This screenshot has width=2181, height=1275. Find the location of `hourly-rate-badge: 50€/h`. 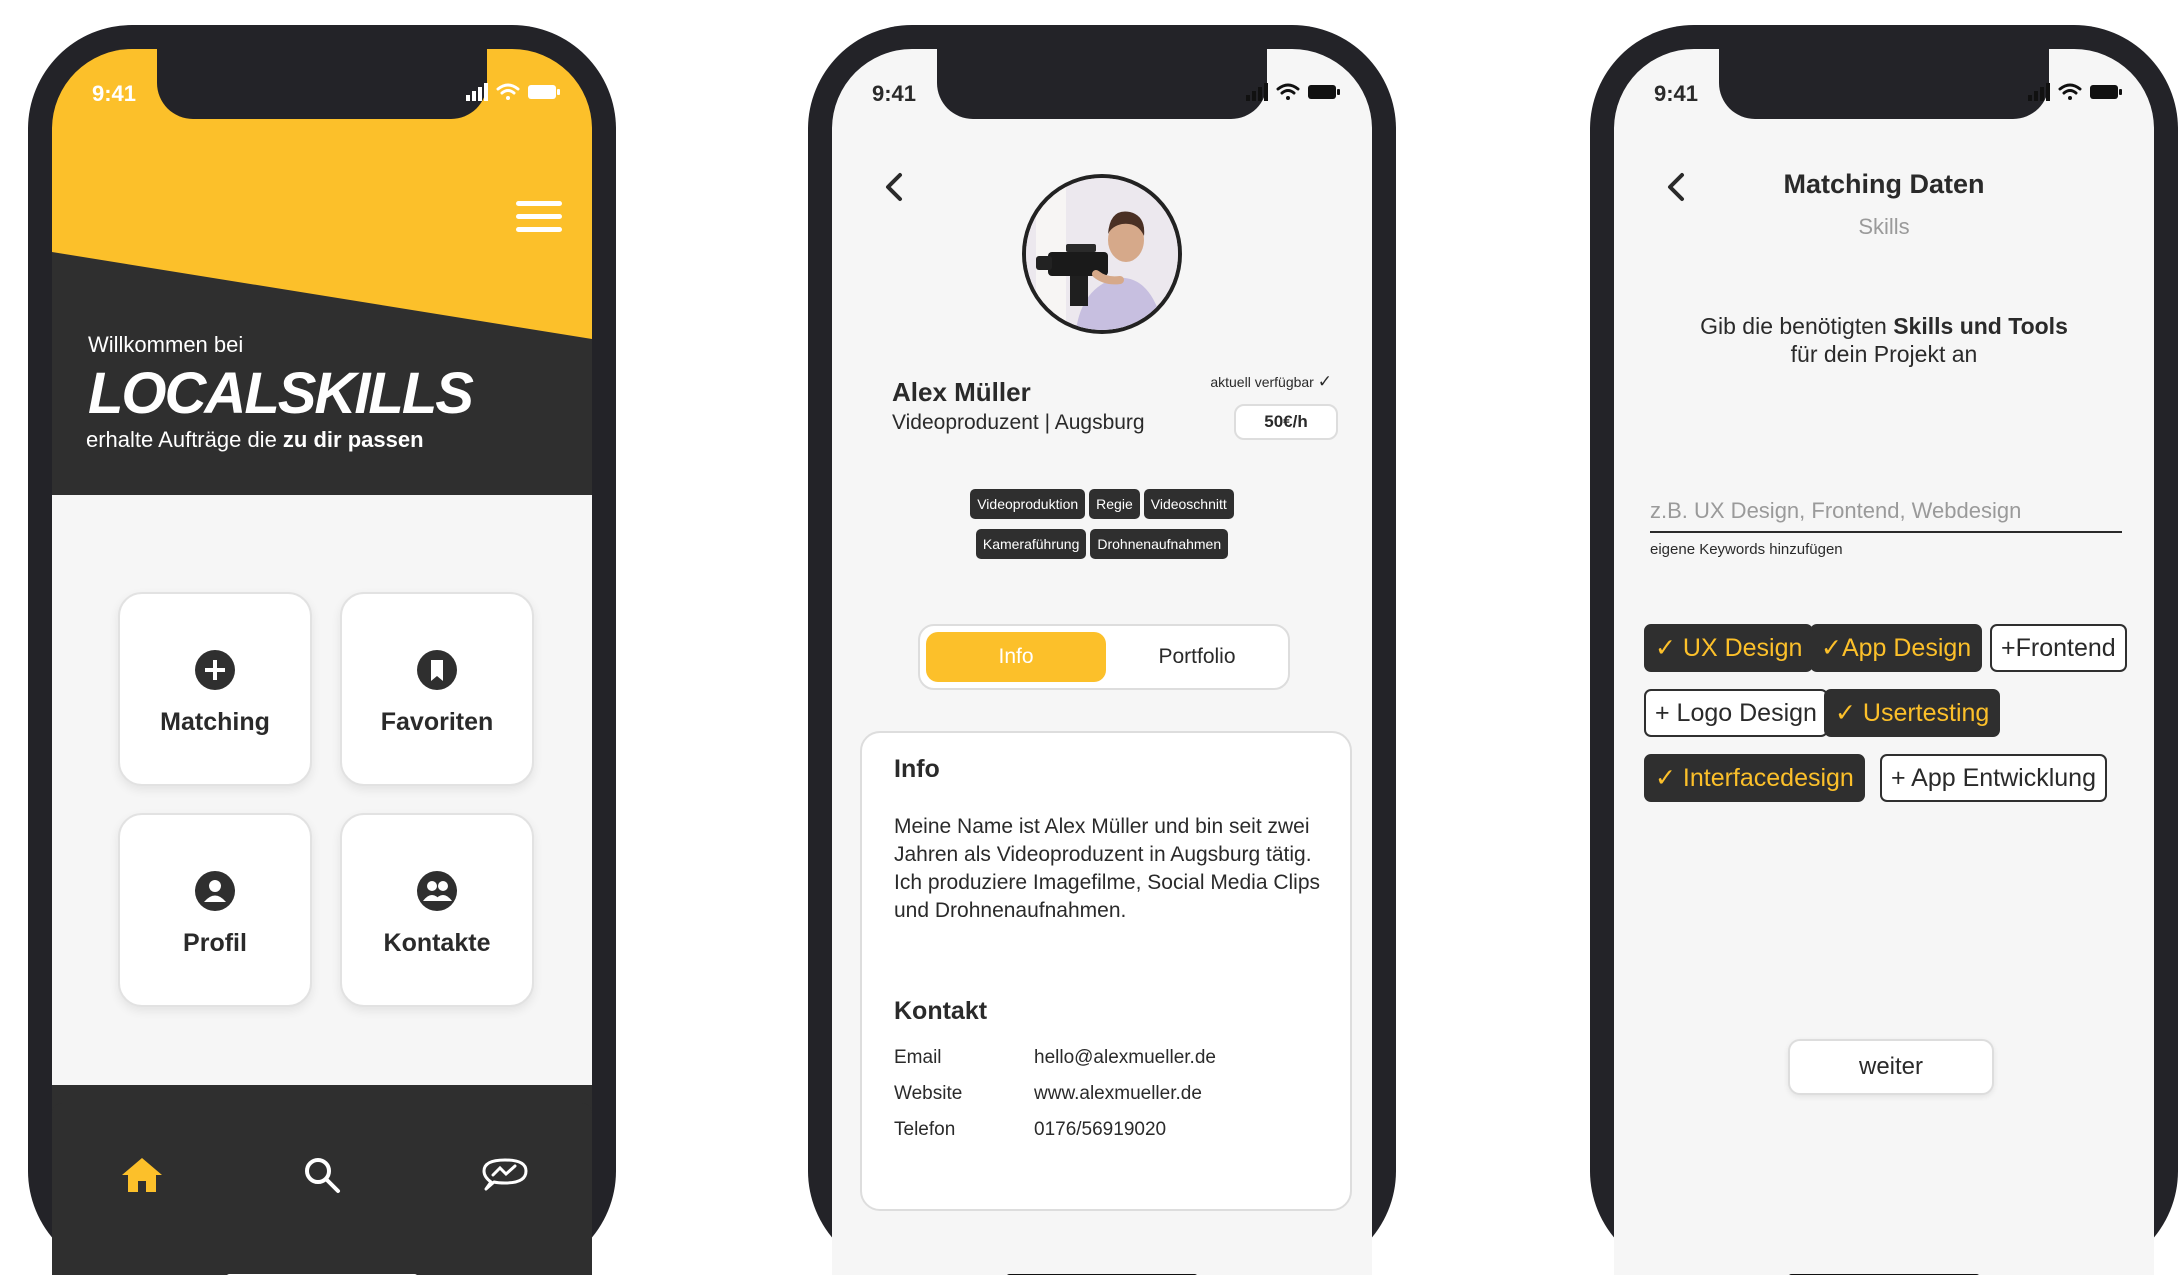

hourly-rate-badge: 50€/h is located at coordinates (1286, 422).